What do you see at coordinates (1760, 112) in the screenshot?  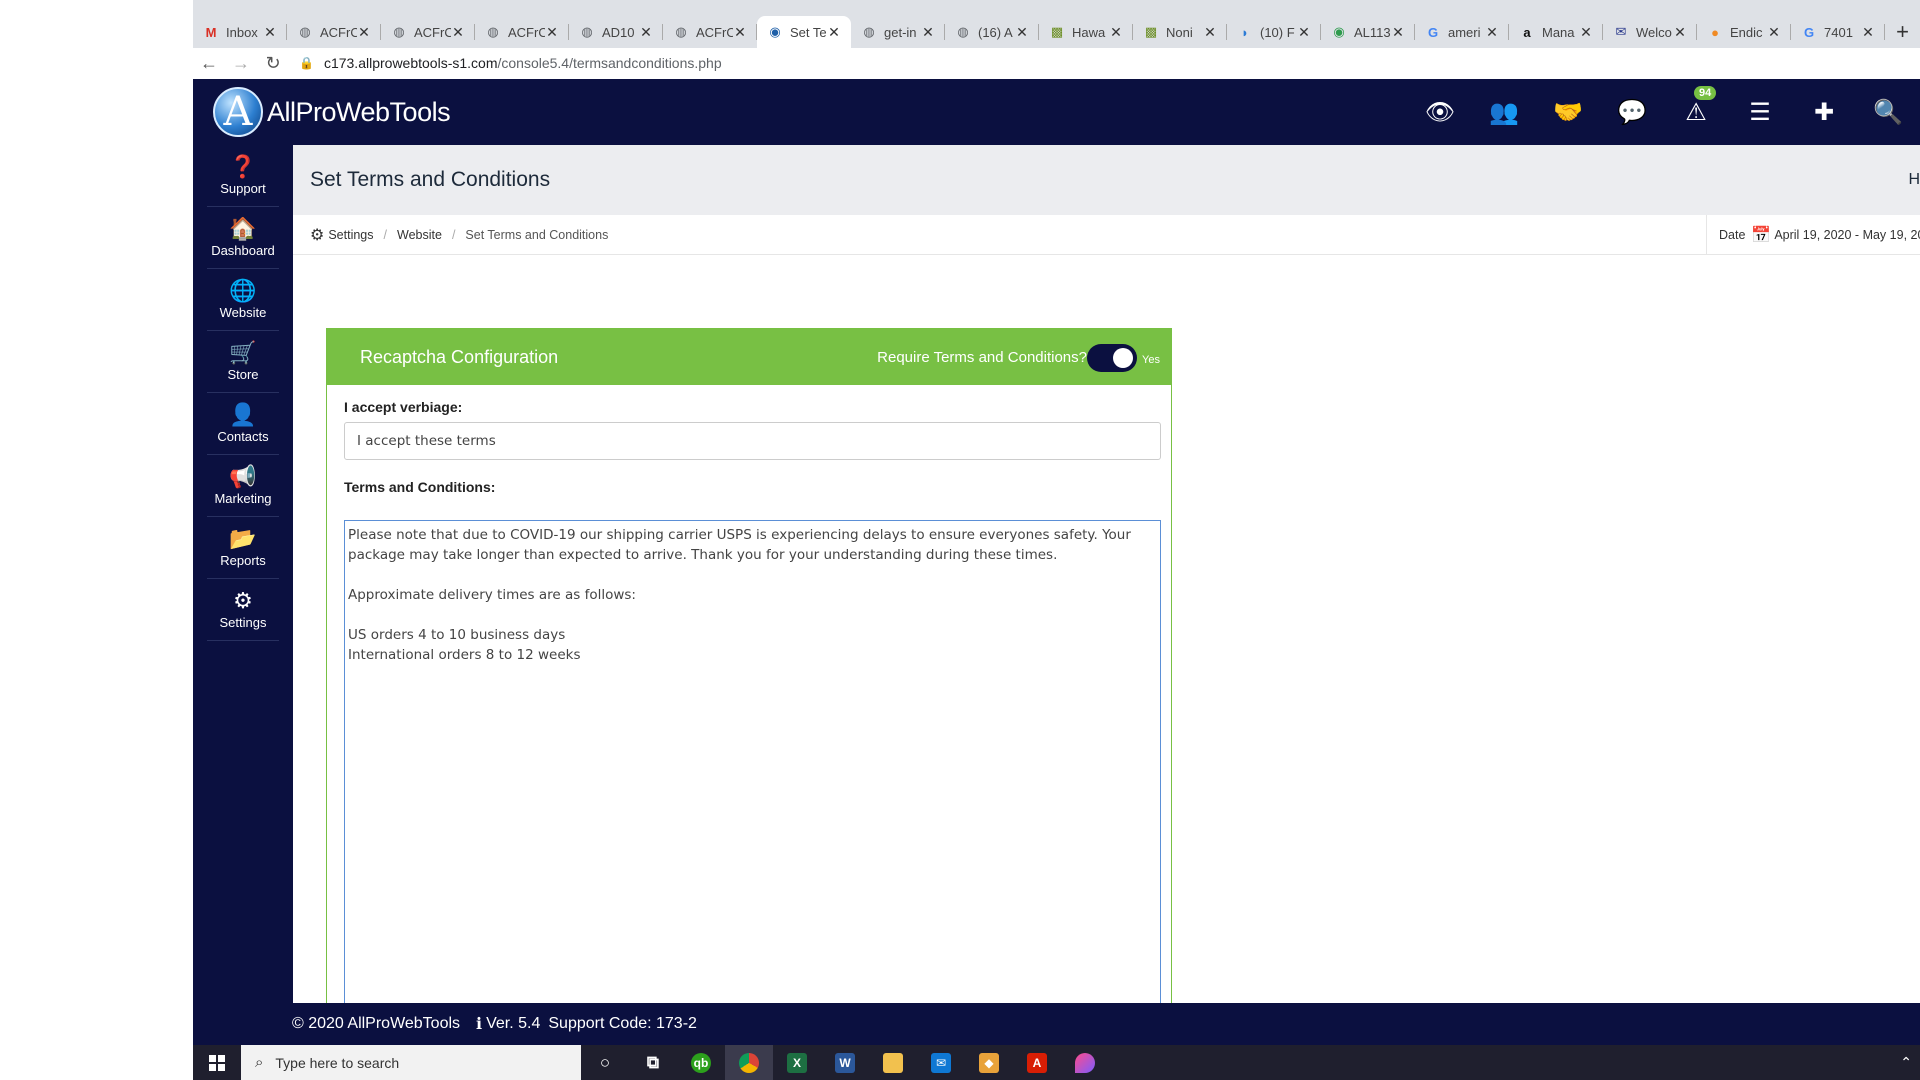 I see `tasks-button: ☰` at bounding box center [1760, 112].